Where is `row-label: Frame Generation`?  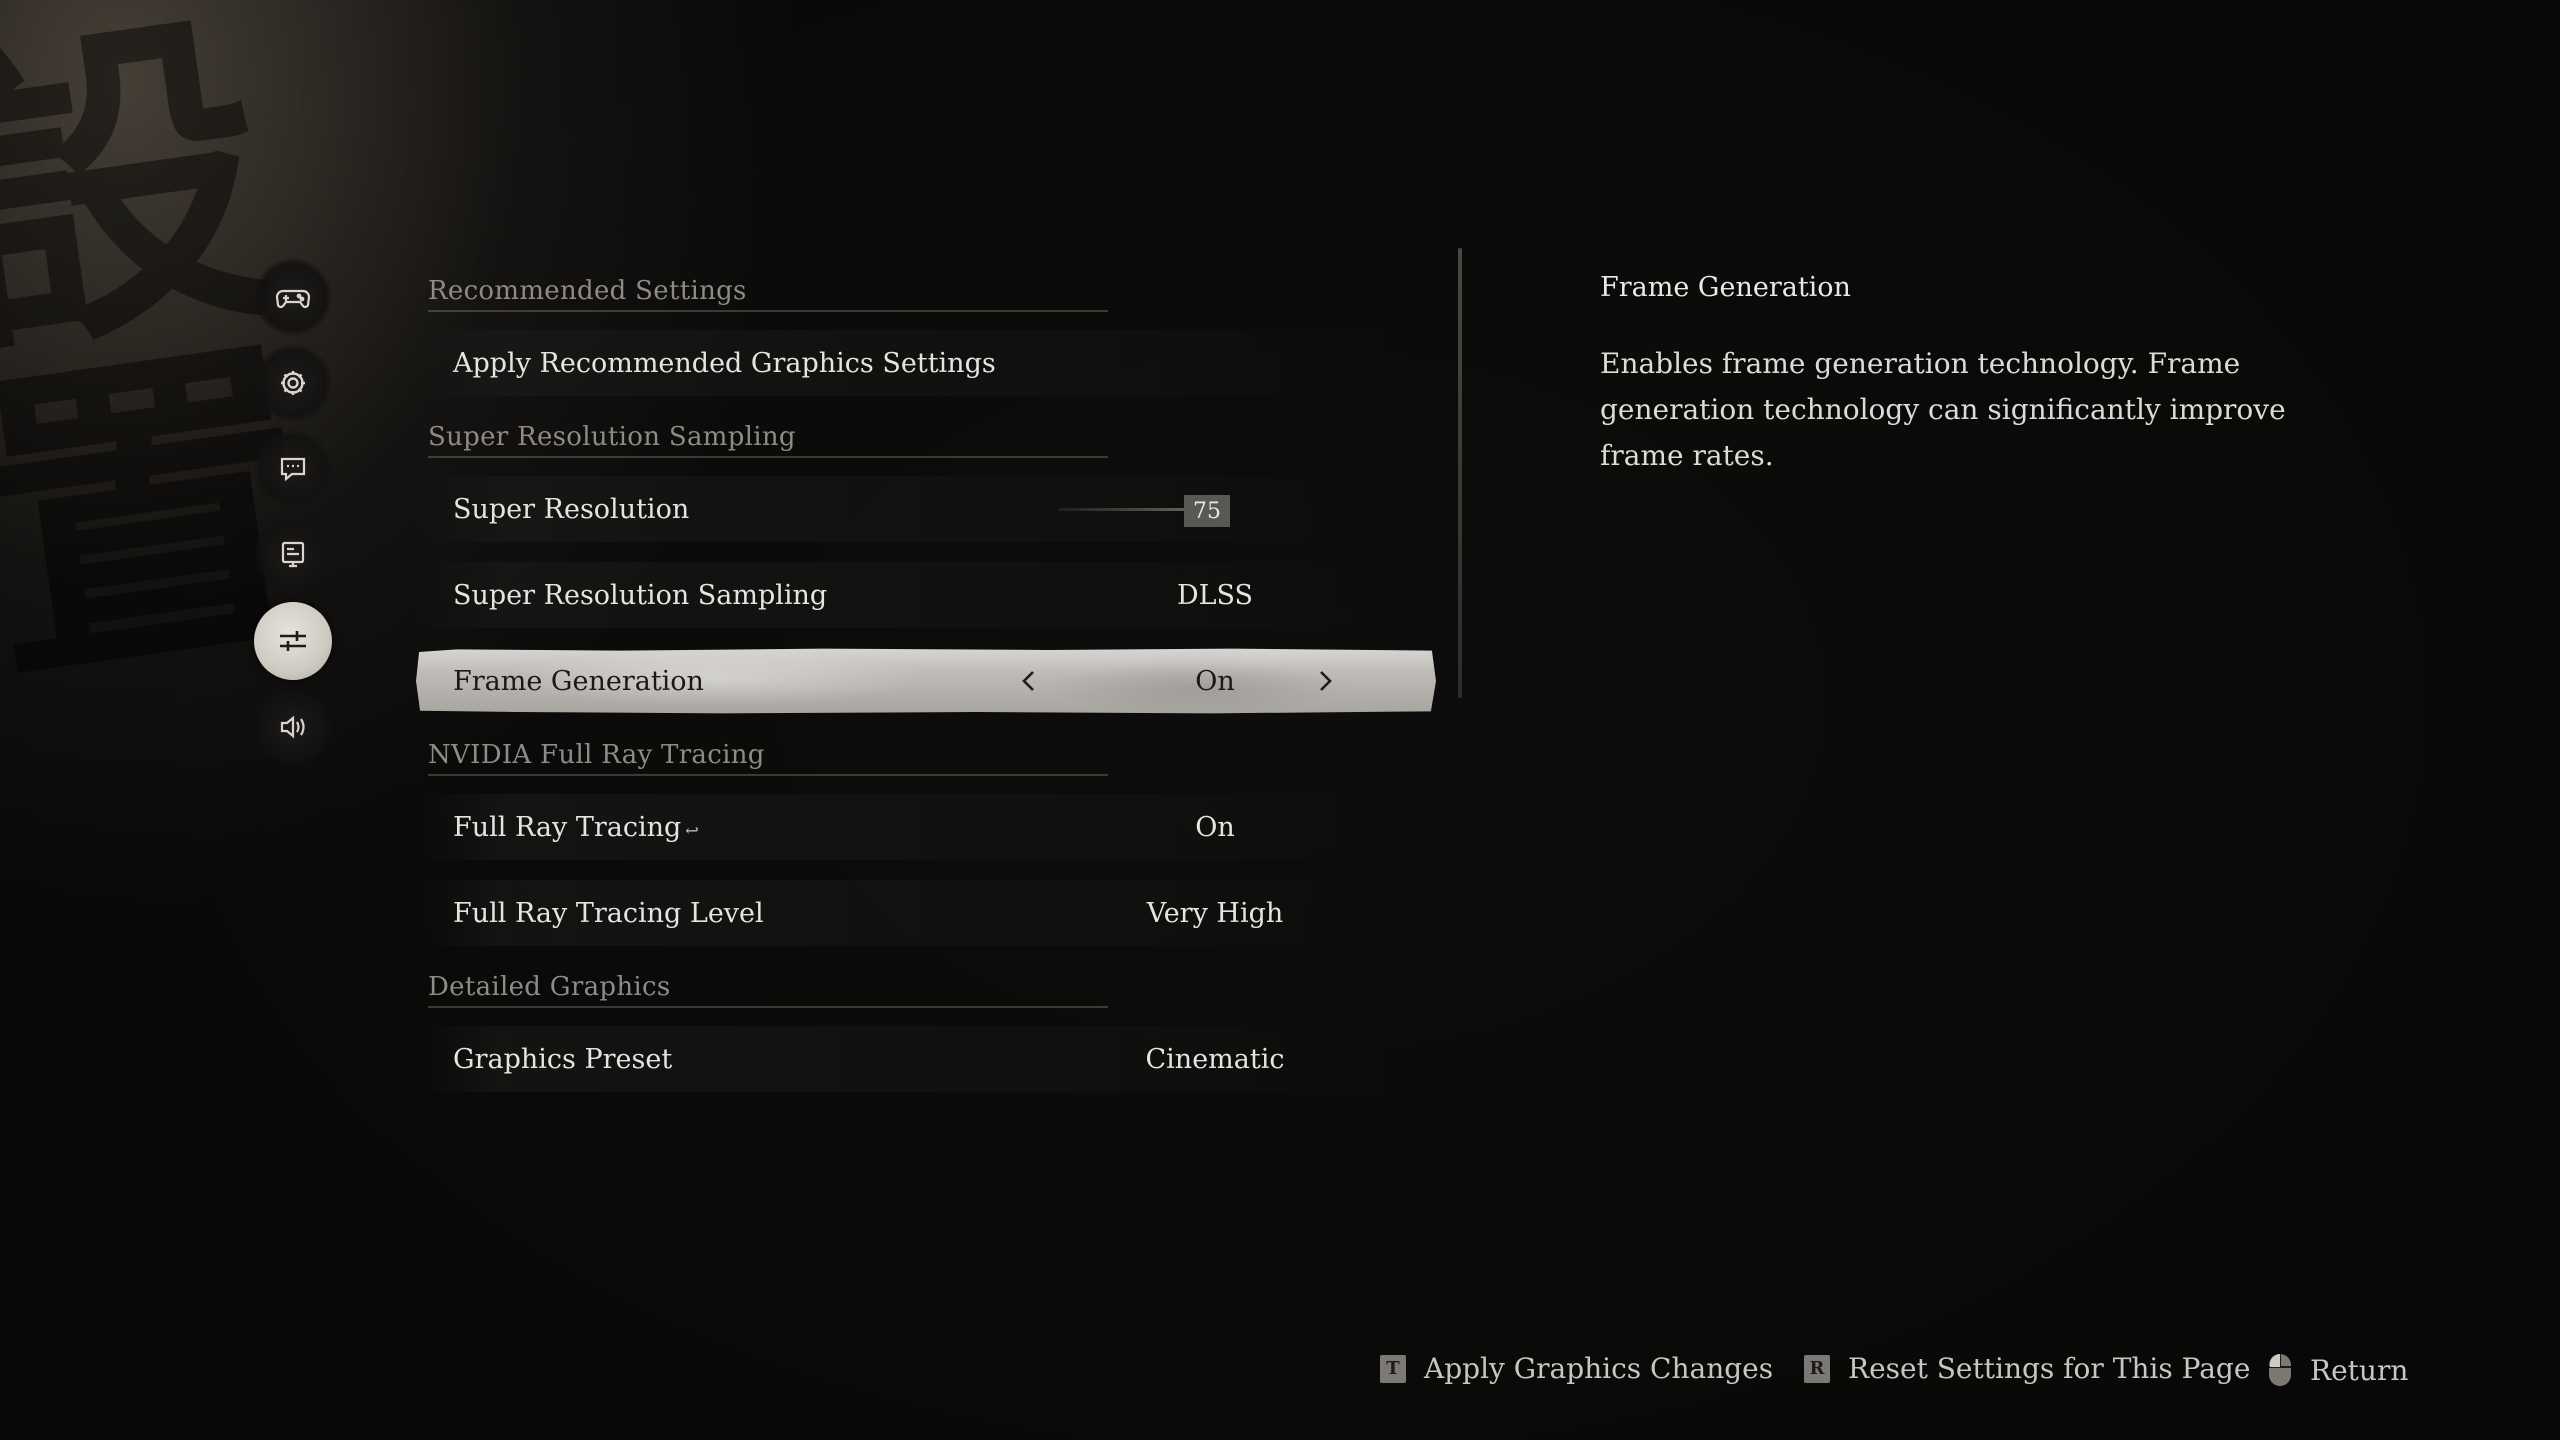
row-label: Frame Generation is located at coordinates (578, 681).